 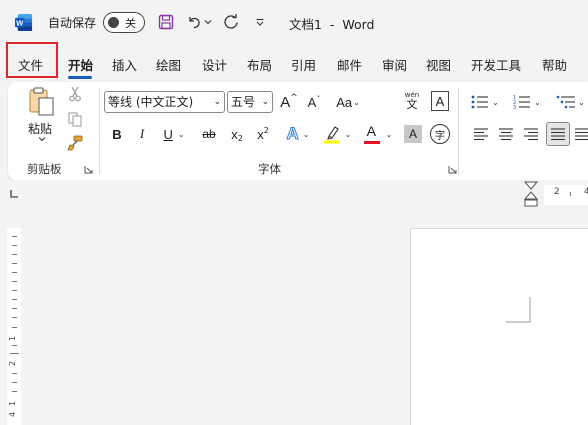 I want to click on phonetic-guide-button: wén 文, so click(x=412, y=101).